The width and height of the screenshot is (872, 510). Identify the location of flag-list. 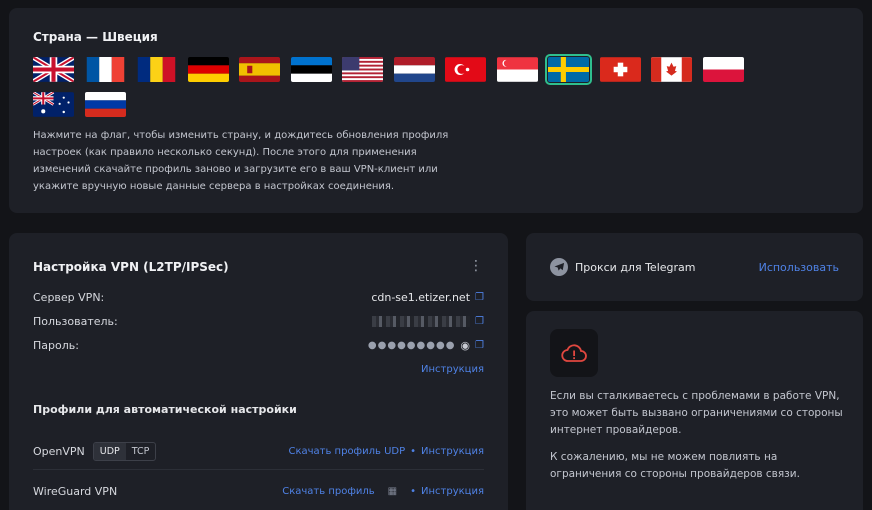
(418, 90).